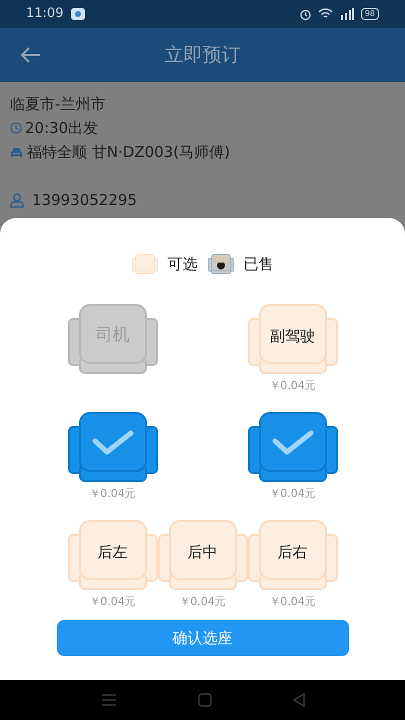 This screenshot has width=405, height=720. I want to click on seat-button: 后中, so click(203, 555).